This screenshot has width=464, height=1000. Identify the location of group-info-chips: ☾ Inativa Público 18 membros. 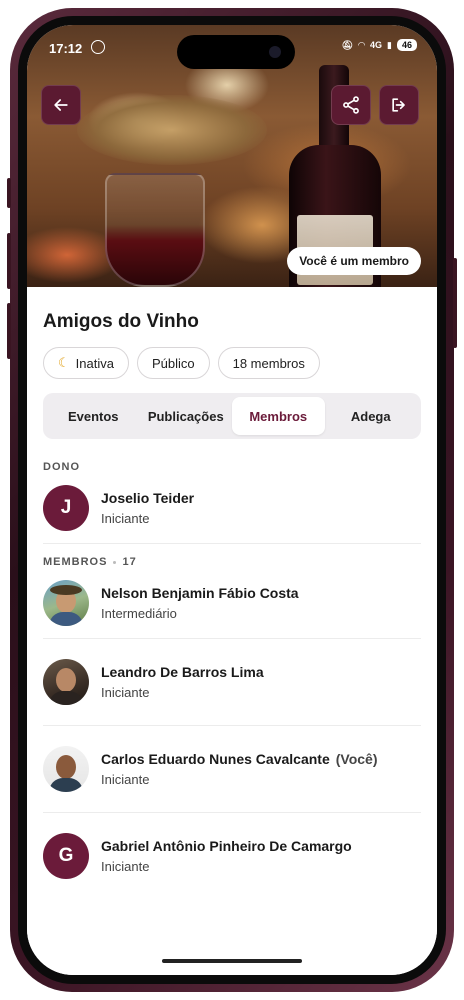
(232, 363).